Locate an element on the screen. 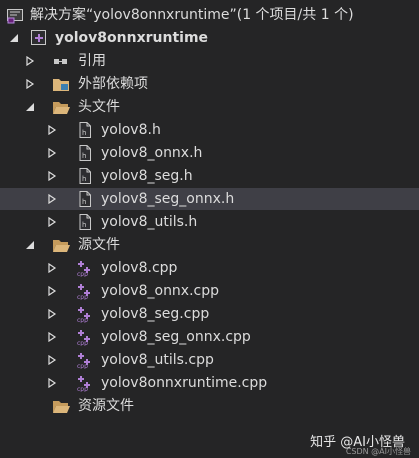  file-label: yolov8onnxruntime.cpp is located at coordinates (184, 383).